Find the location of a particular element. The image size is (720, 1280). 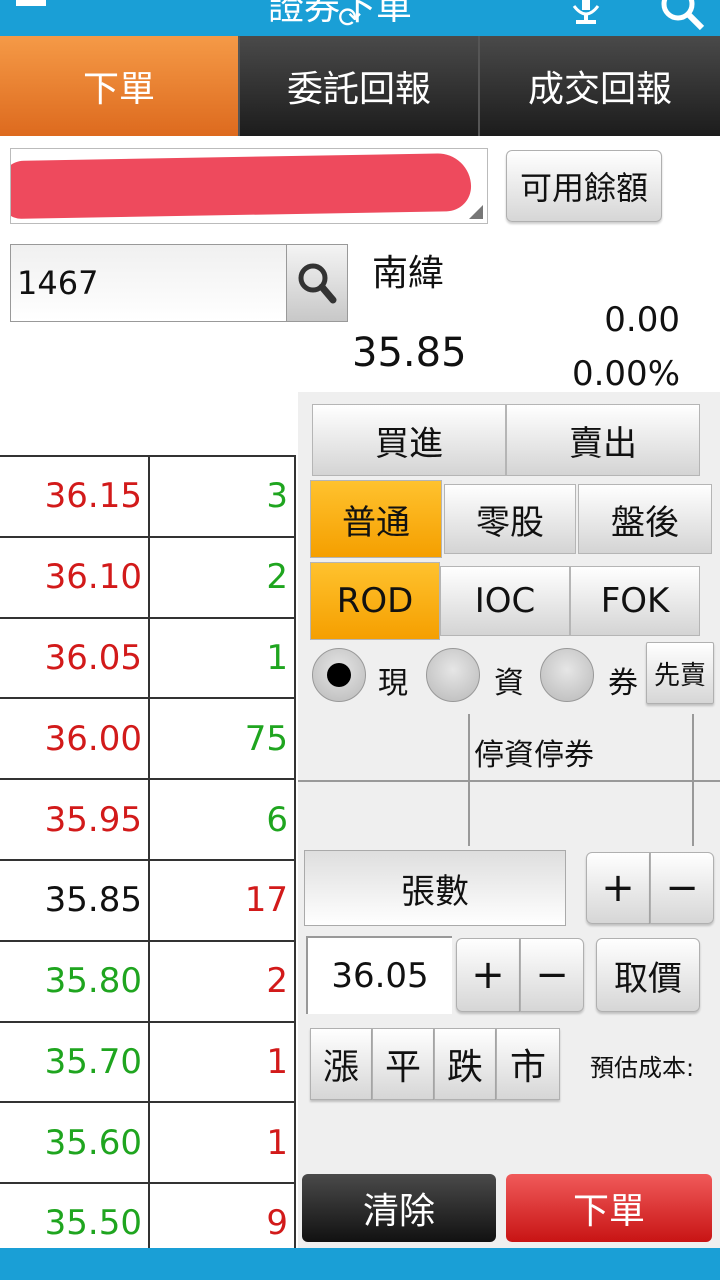

order-book-row: 36.00 75 is located at coordinates (148, 738).